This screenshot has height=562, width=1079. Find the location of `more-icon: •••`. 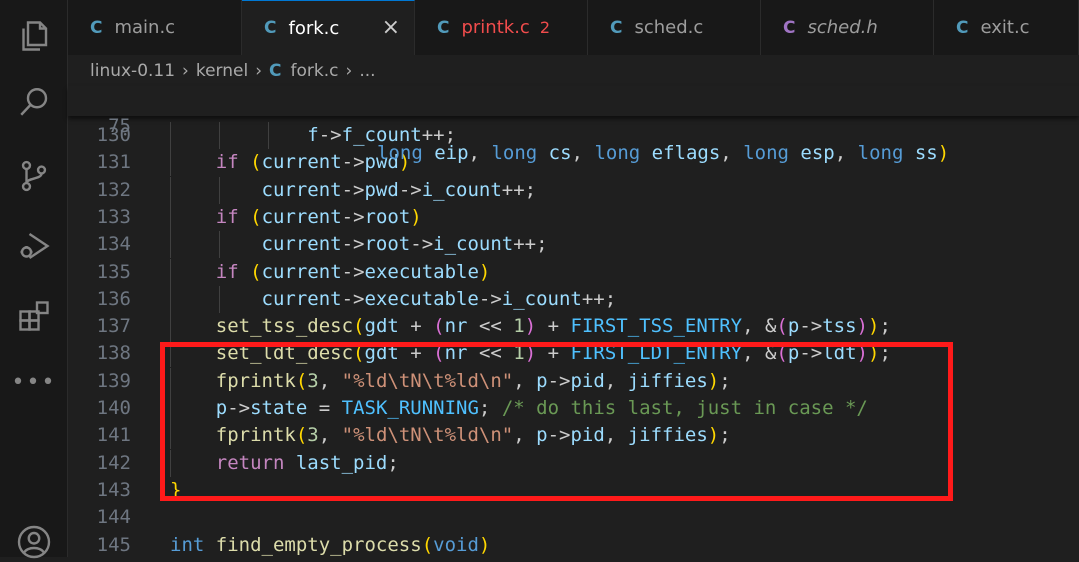

more-icon: ••• is located at coordinates (33, 382).